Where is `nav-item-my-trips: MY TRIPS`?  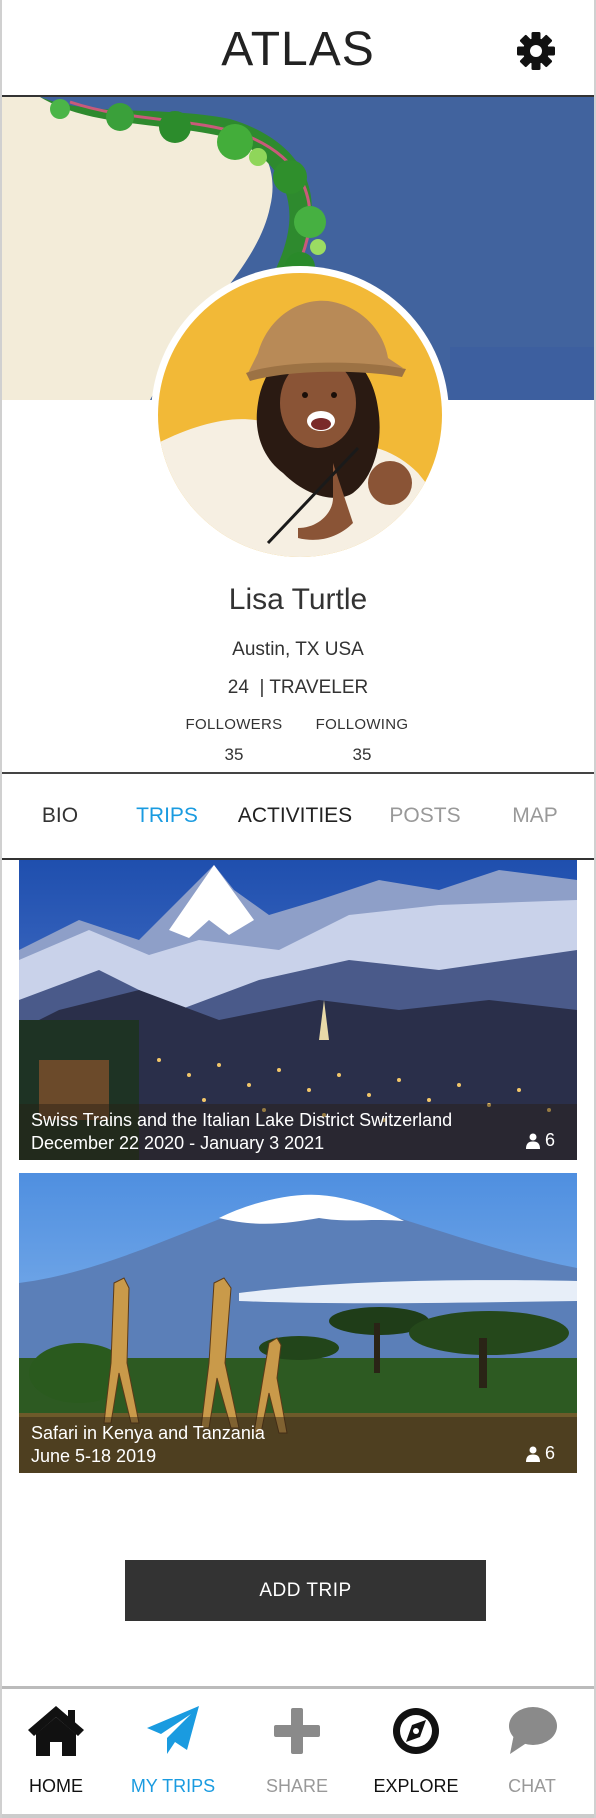
nav-item-my-trips: MY TRIPS is located at coordinates (173, 1753).